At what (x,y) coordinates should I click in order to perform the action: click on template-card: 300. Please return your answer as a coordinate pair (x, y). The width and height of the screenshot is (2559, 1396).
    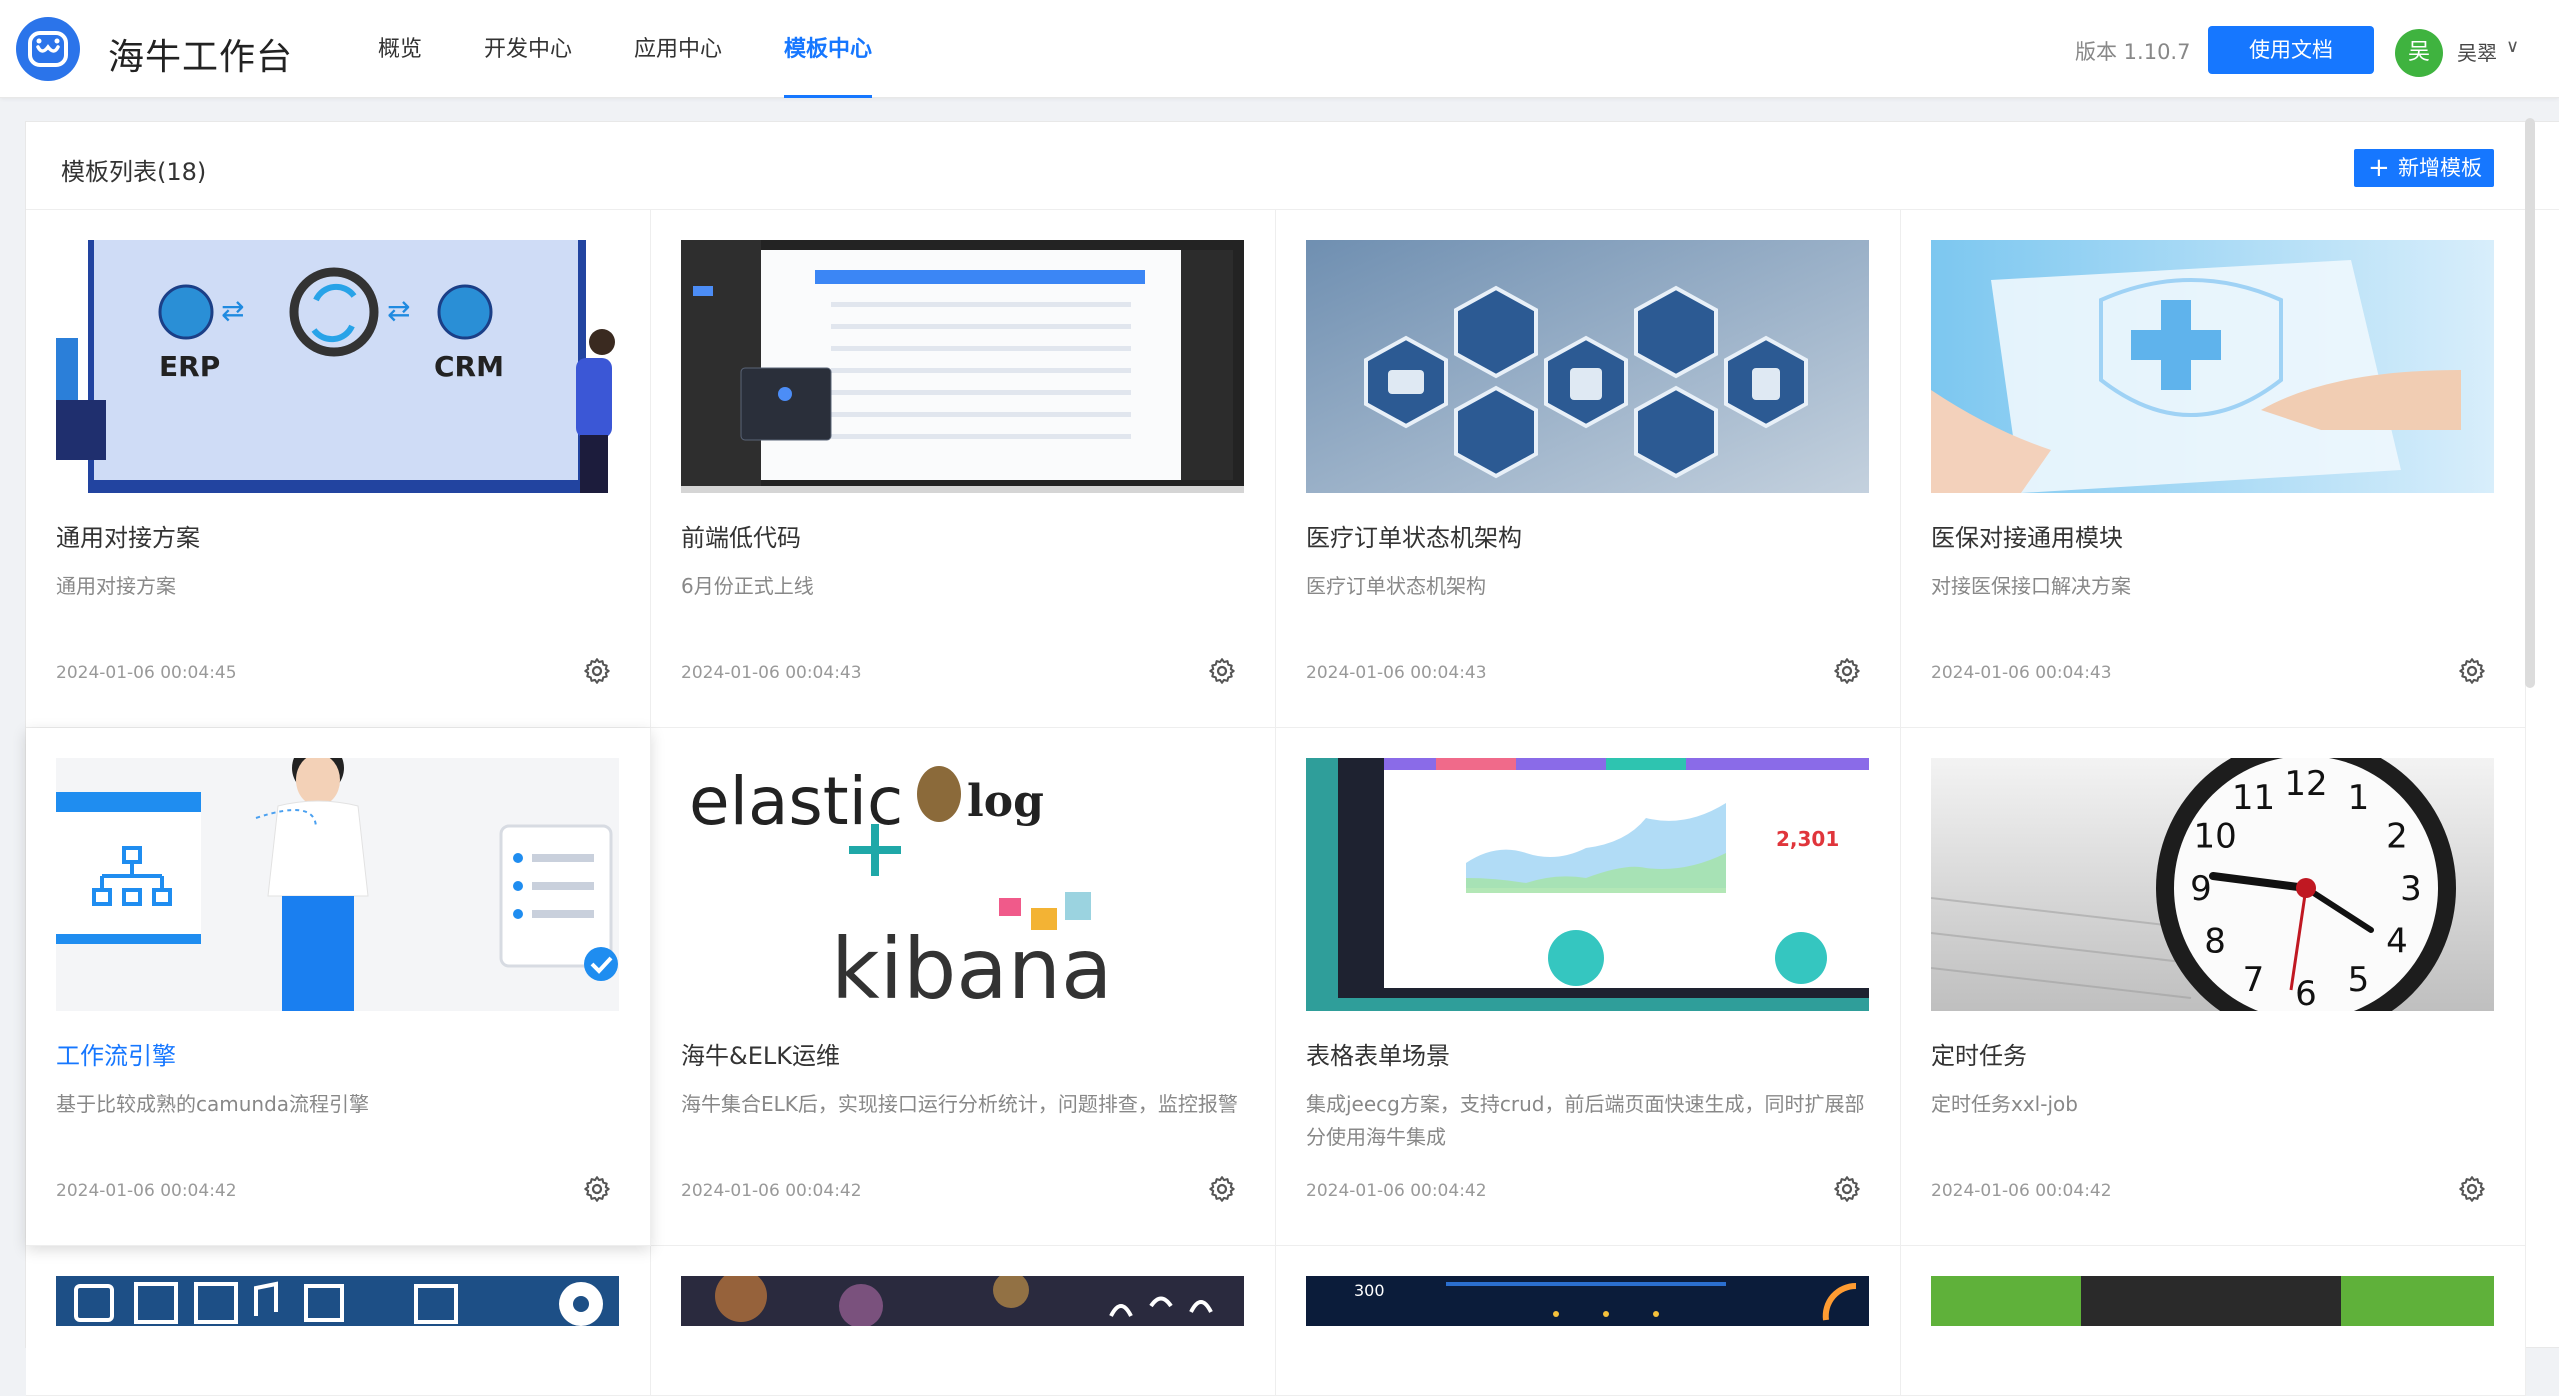
    Looking at the image, I should click on (1588, 1321).